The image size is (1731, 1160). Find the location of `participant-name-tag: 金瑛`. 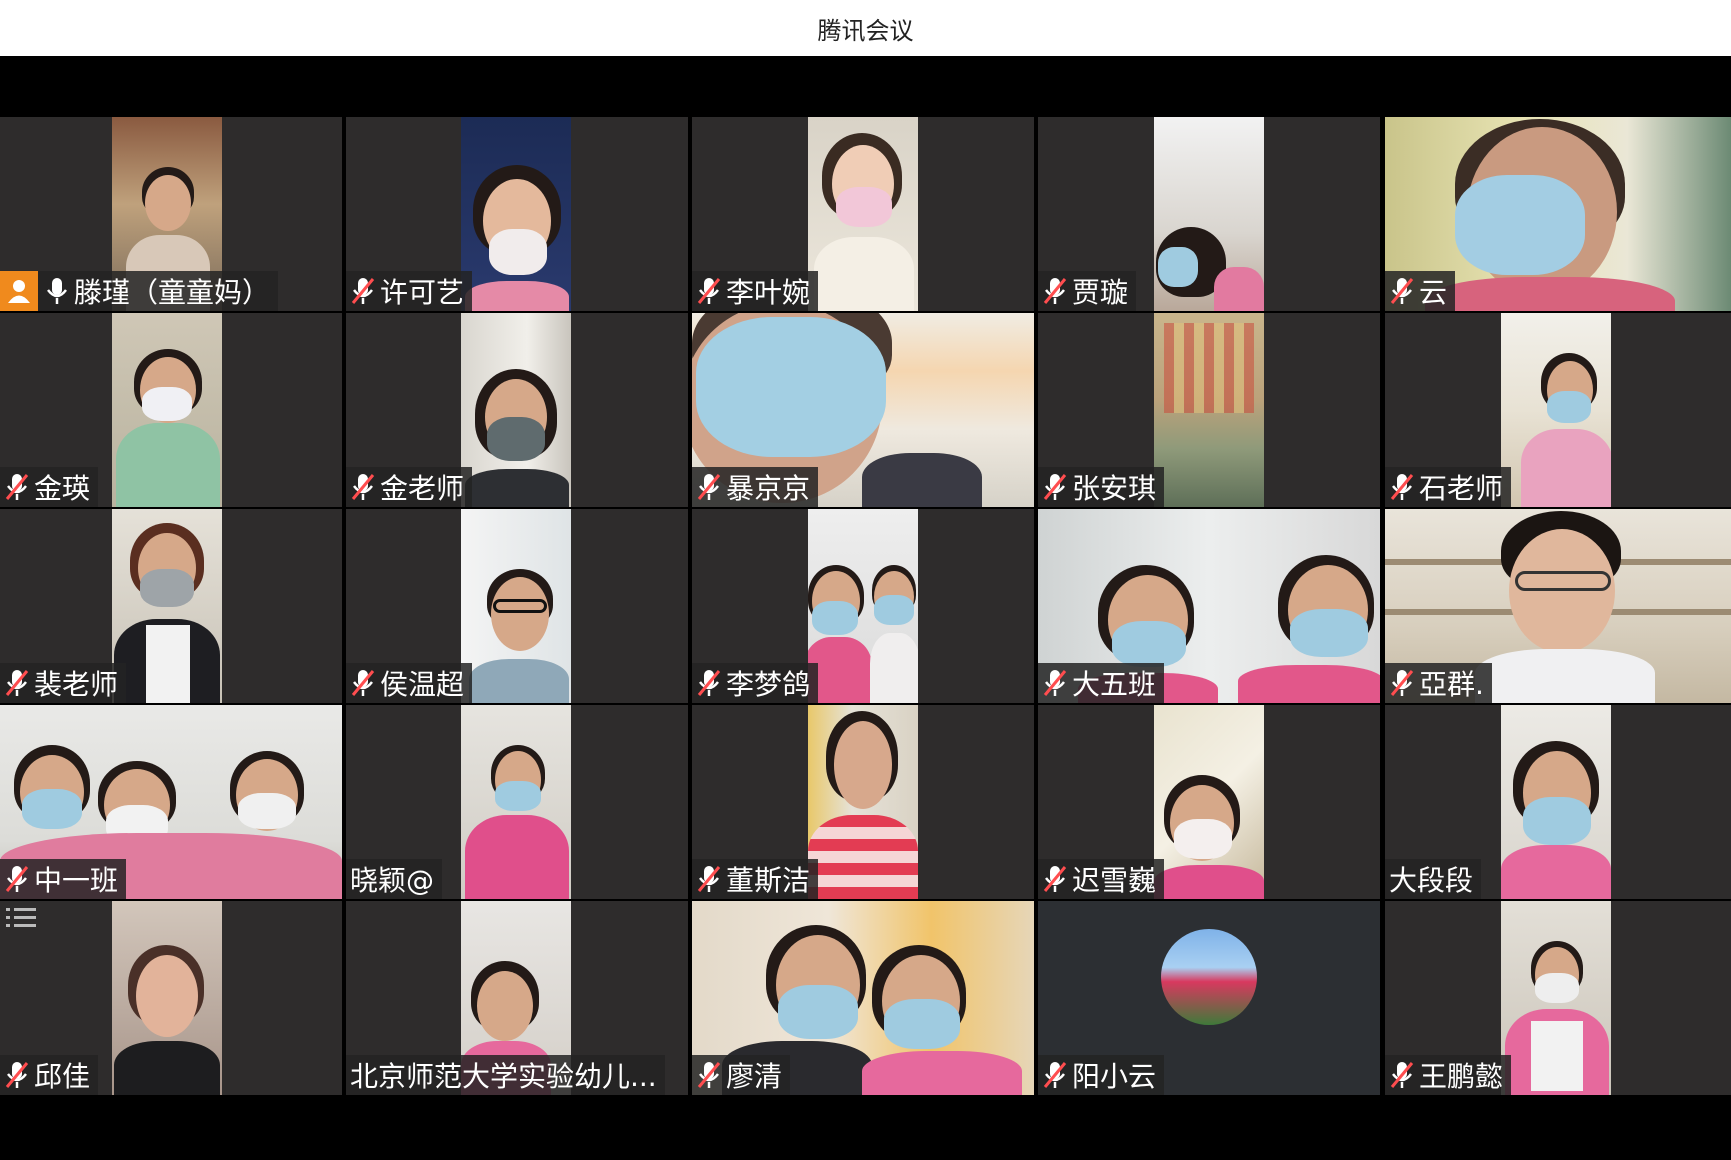

participant-name-tag: 金瑛 is located at coordinates (49, 487).